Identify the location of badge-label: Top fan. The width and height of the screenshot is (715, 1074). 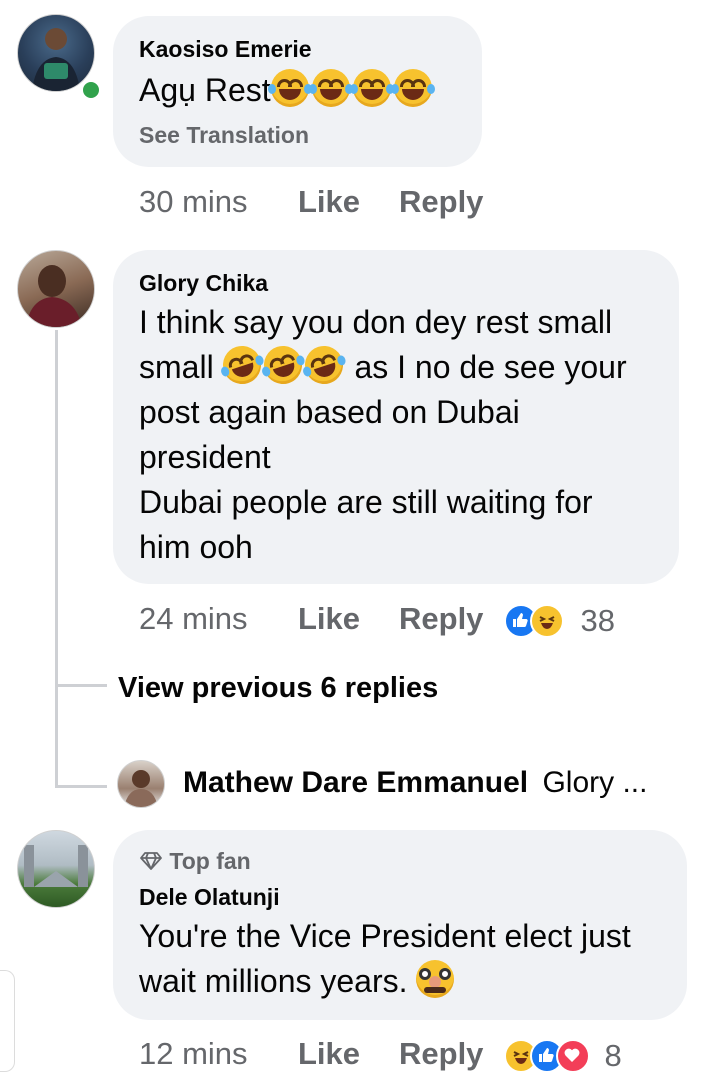
(210, 861).